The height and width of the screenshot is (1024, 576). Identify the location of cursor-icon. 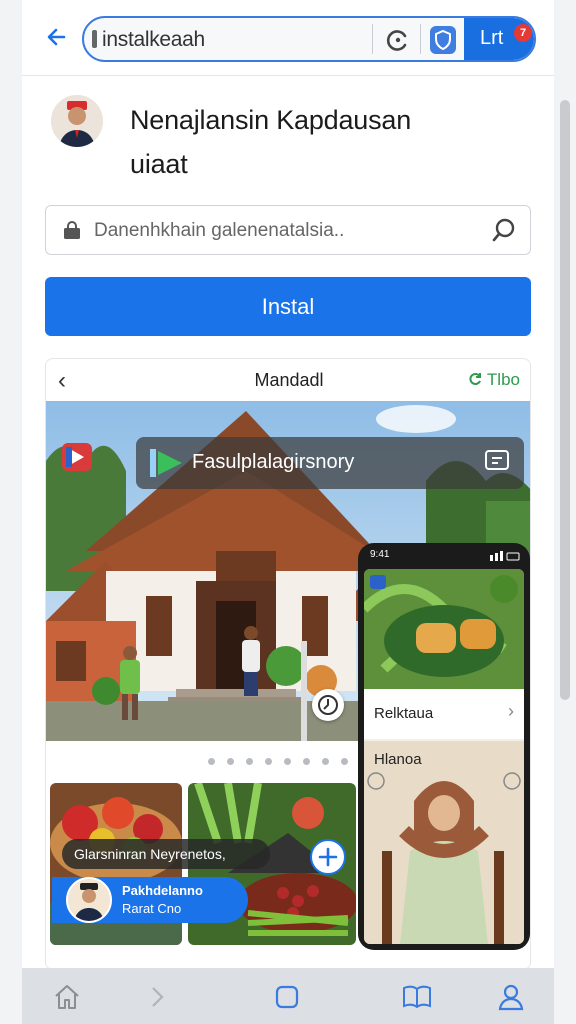
(94, 39).